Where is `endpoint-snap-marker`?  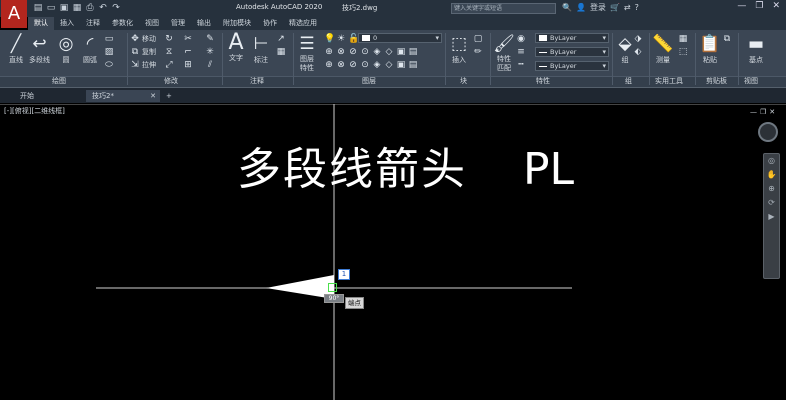 endpoint-snap-marker is located at coordinates (332, 287).